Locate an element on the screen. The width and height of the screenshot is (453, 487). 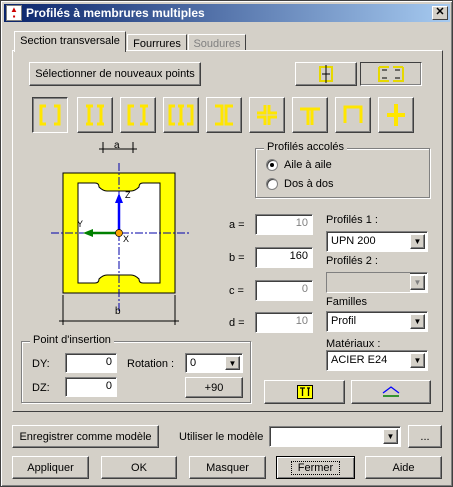
axis-x-label: X is located at coordinates (126, 239).